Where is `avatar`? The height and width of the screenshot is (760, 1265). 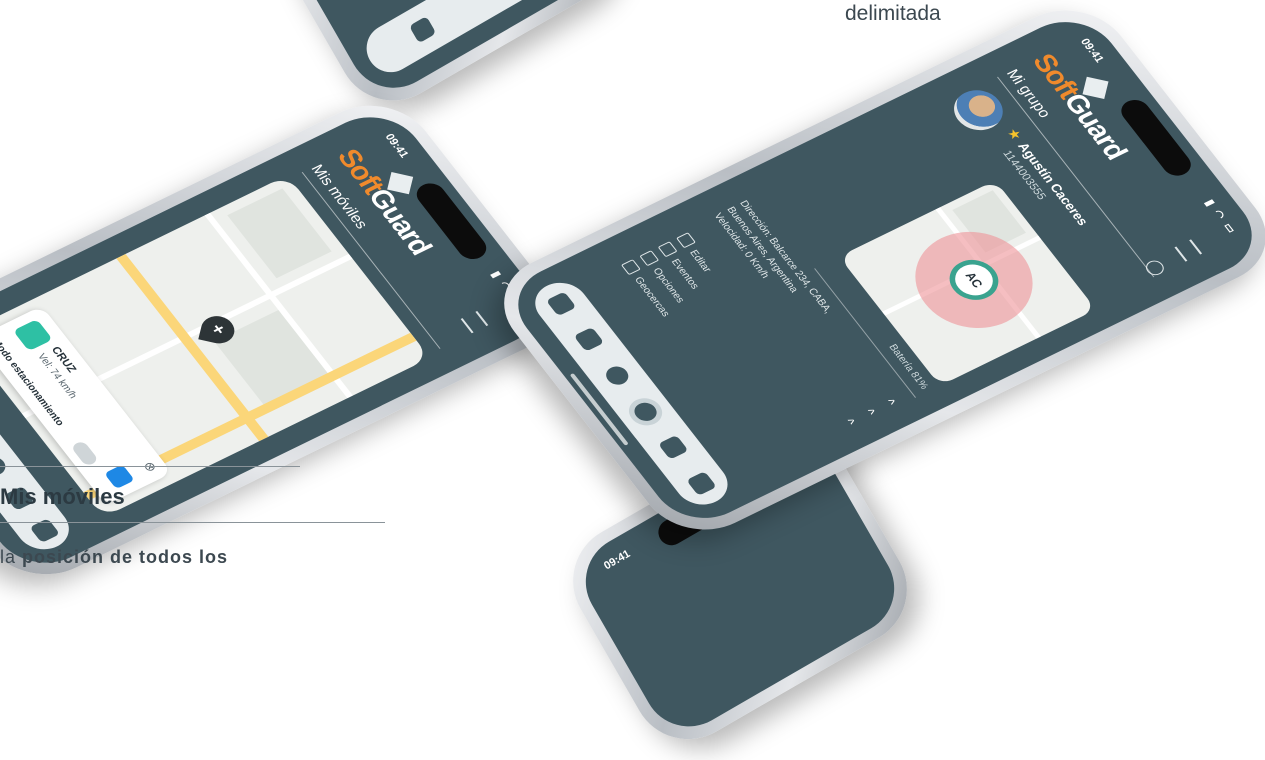 avatar is located at coordinates (978, 110).